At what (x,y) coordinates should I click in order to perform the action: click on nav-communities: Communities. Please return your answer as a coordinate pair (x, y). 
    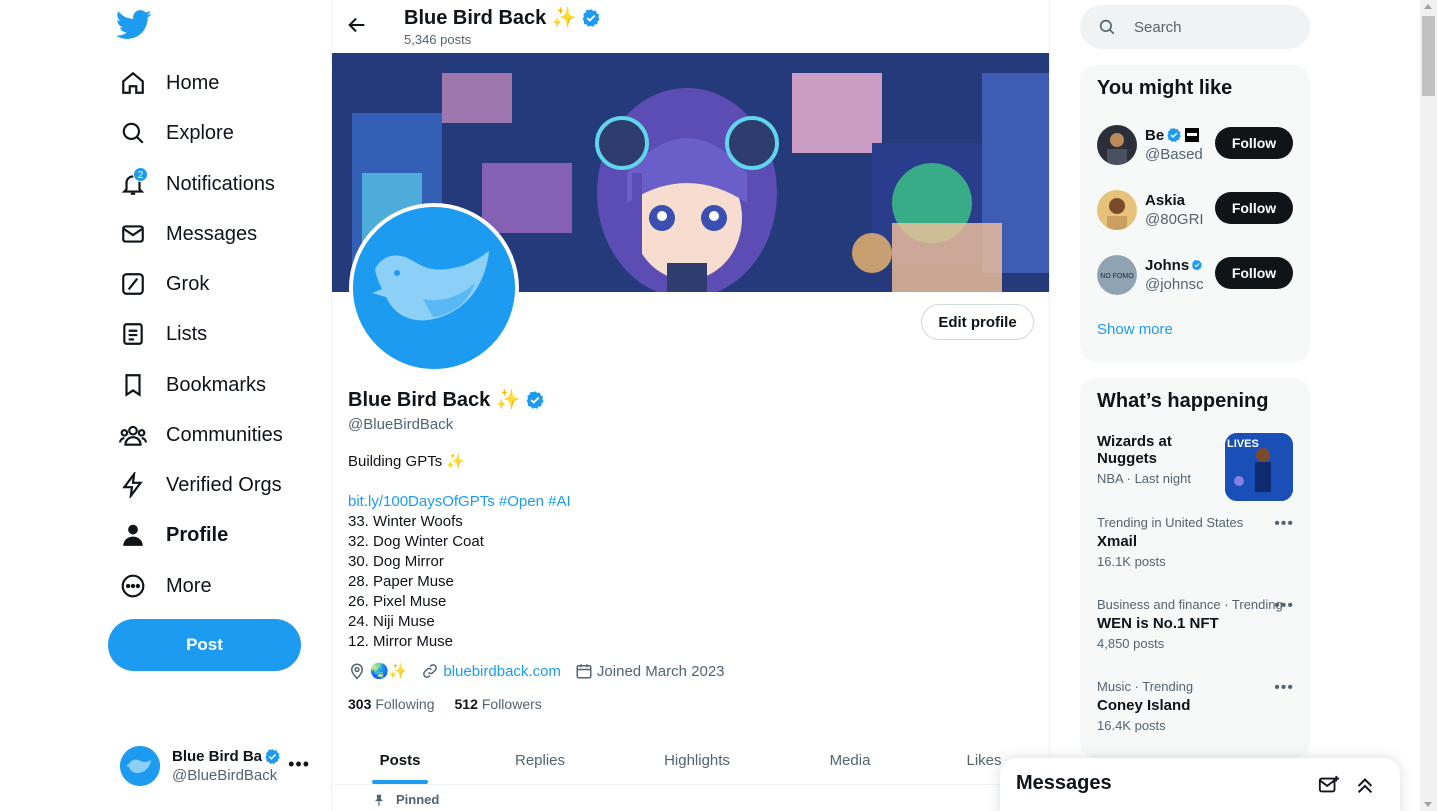
    Looking at the image, I should click on (199, 435).